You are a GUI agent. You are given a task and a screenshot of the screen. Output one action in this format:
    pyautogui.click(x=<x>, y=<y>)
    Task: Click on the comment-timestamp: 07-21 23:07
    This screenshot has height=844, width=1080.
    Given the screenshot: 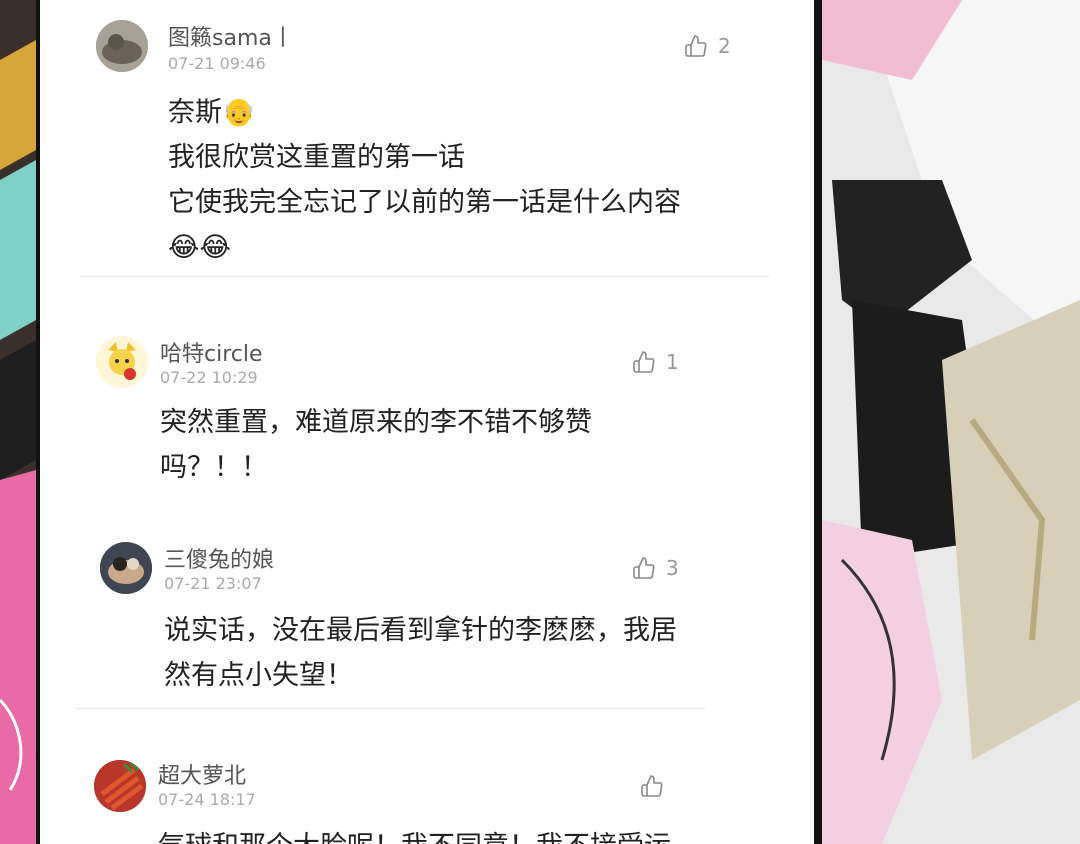 What is the action you would take?
    pyautogui.click(x=213, y=583)
    